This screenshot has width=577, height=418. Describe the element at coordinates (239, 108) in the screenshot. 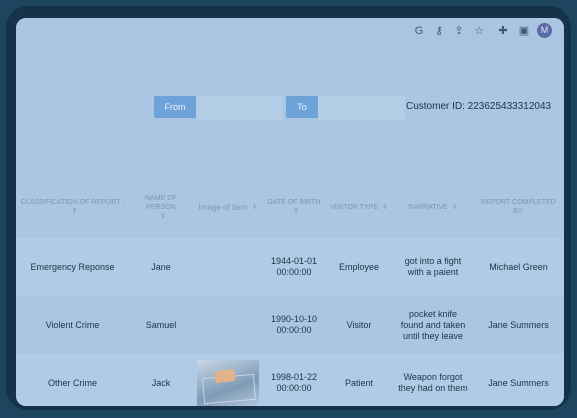

I see `from-date-input` at that location.